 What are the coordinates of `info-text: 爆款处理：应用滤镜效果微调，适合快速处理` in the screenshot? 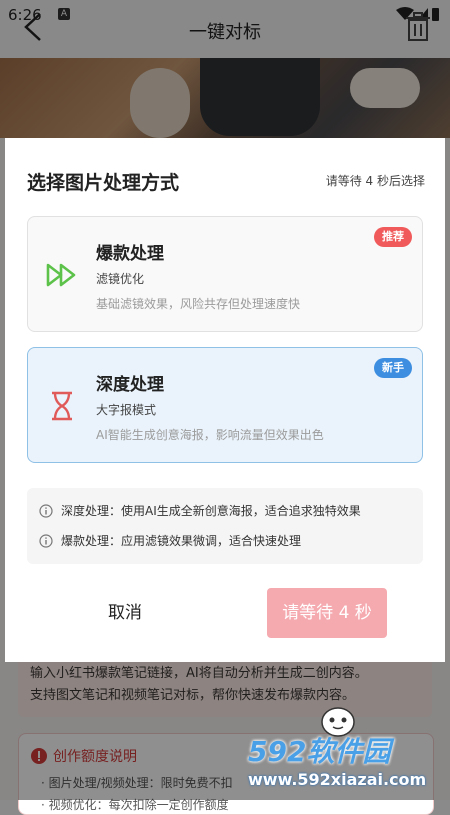 It's located at (181, 541).